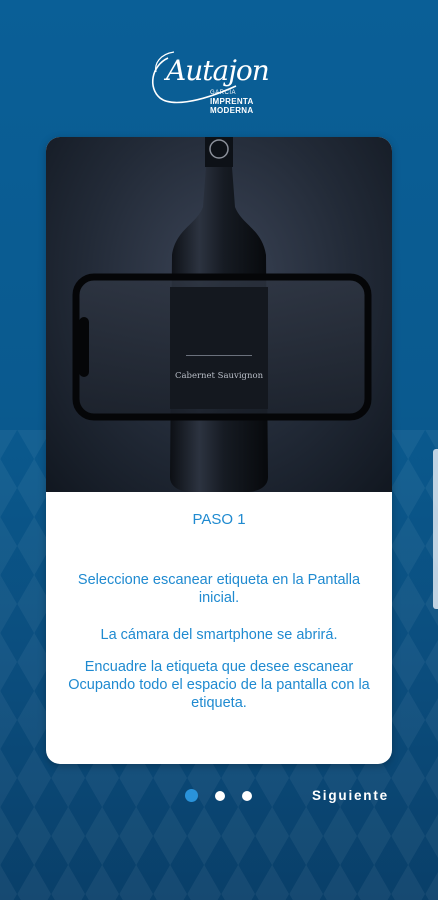 The image size is (438, 900). I want to click on logo-main-text: IMPRENTA MODERNA, so click(232, 106).